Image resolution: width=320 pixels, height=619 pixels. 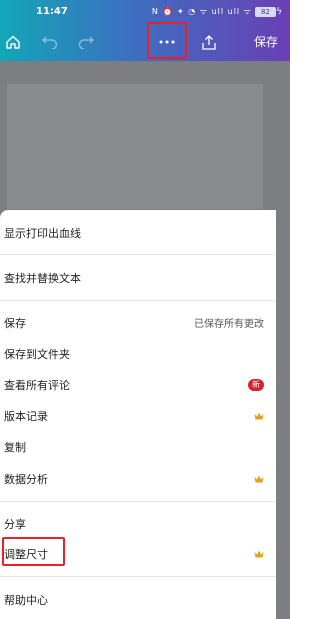 What do you see at coordinates (138, 322) in the screenshot?
I see `menu-item-save: 保存 已保存所有更改` at bounding box center [138, 322].